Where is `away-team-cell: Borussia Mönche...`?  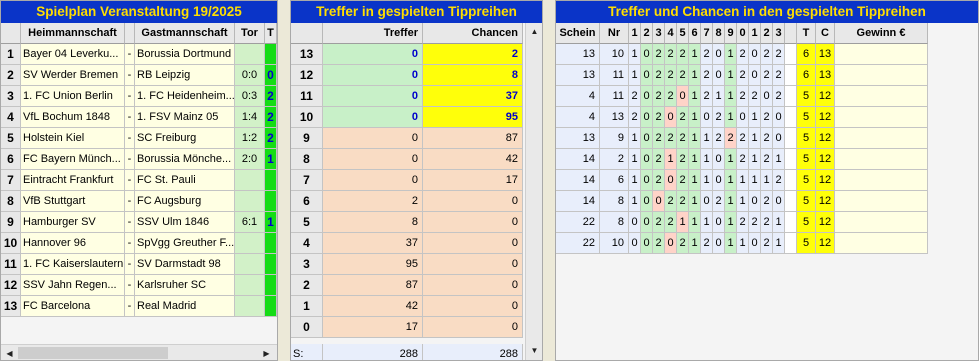 away-team-cell: Borussia Mönche... is located at coordinates (185, 159).